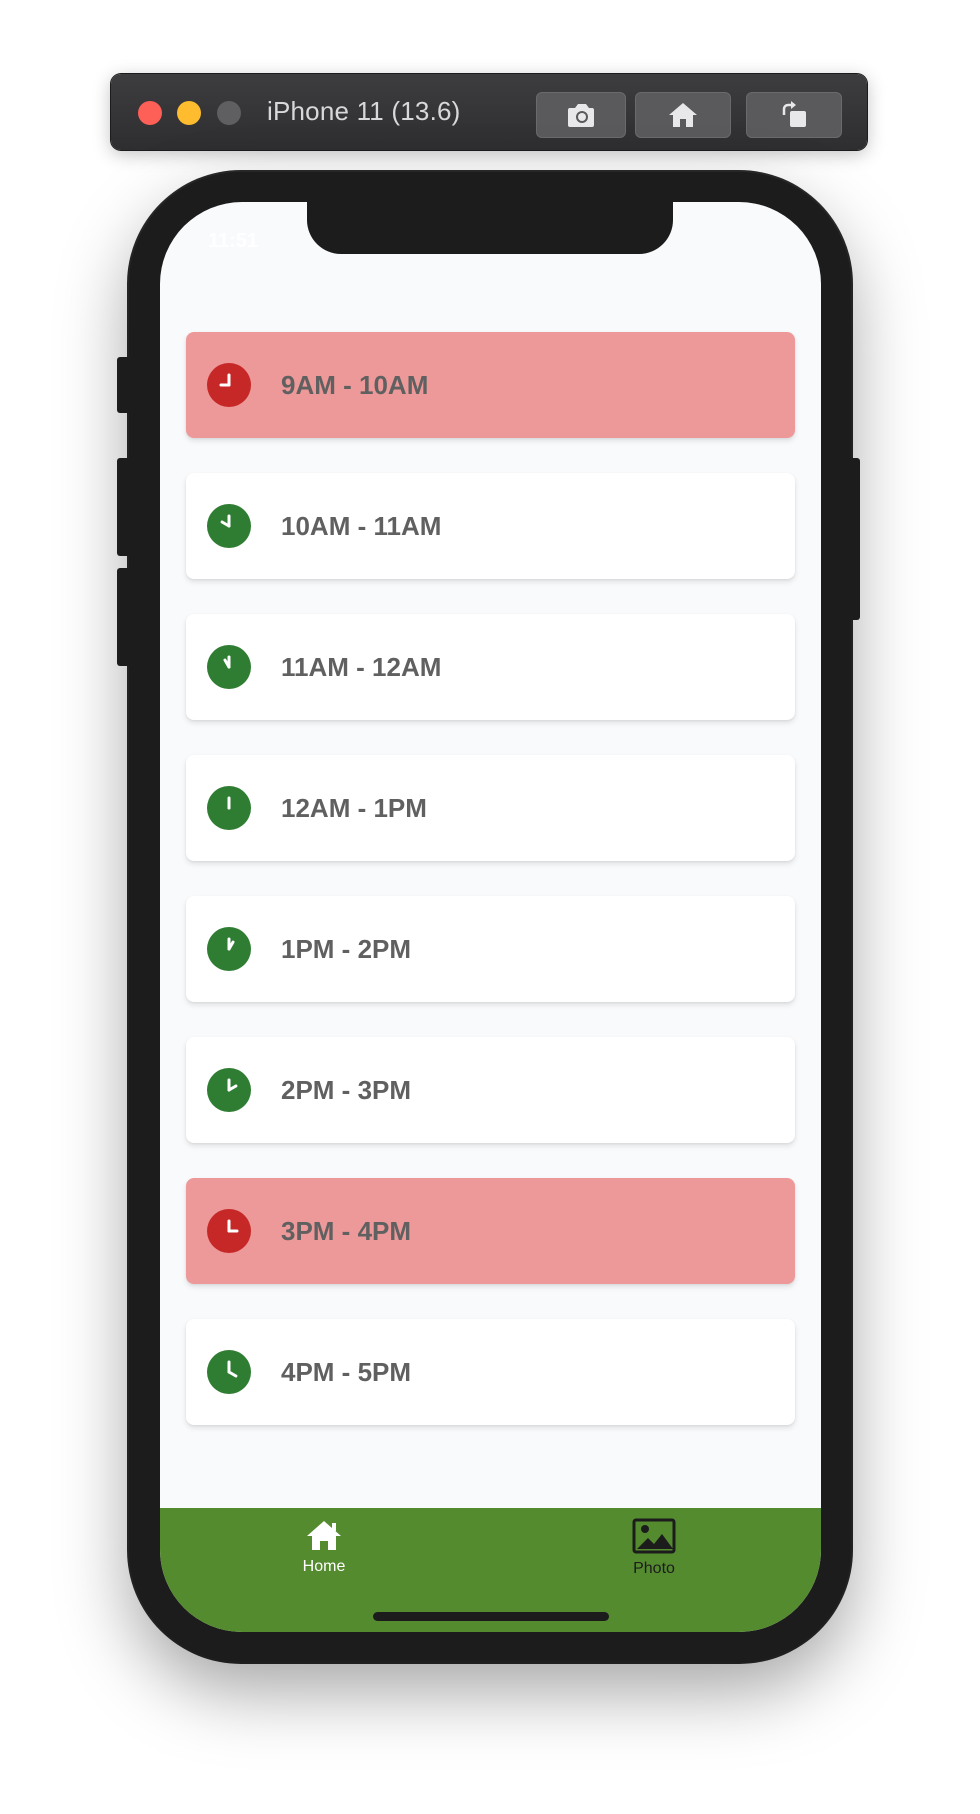  I want to click on mute-switch, so click(124, 385).